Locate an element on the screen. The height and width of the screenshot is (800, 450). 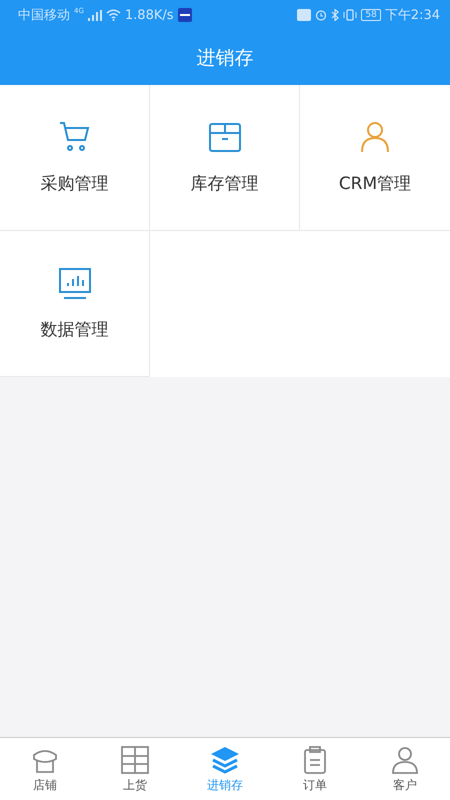
wifi-icon is located at coordinates (113, 15).